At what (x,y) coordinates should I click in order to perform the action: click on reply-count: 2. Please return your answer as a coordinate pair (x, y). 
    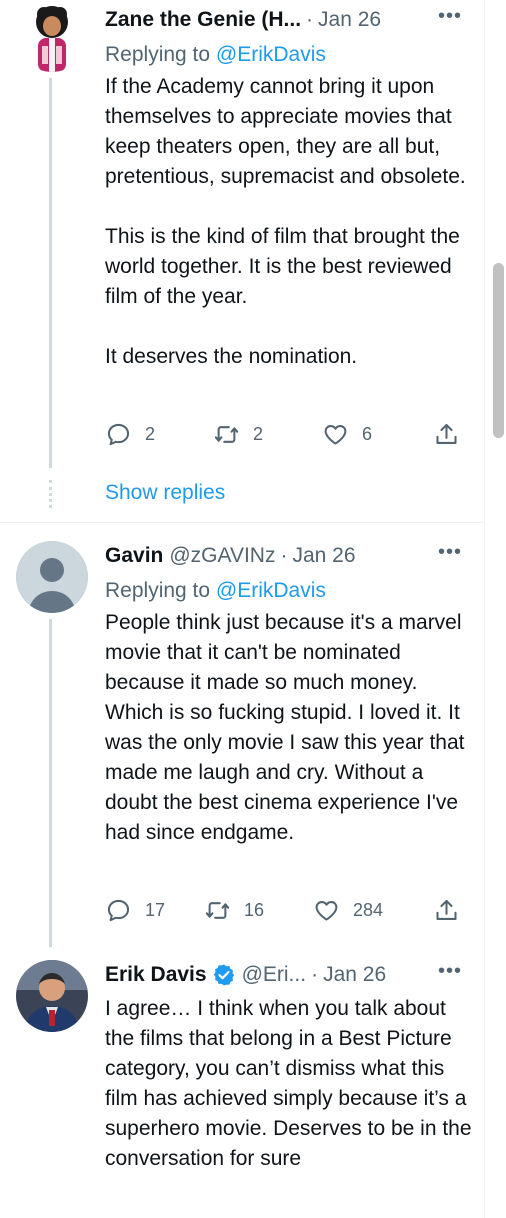
    Looking at the image, I should click on (150, 434).